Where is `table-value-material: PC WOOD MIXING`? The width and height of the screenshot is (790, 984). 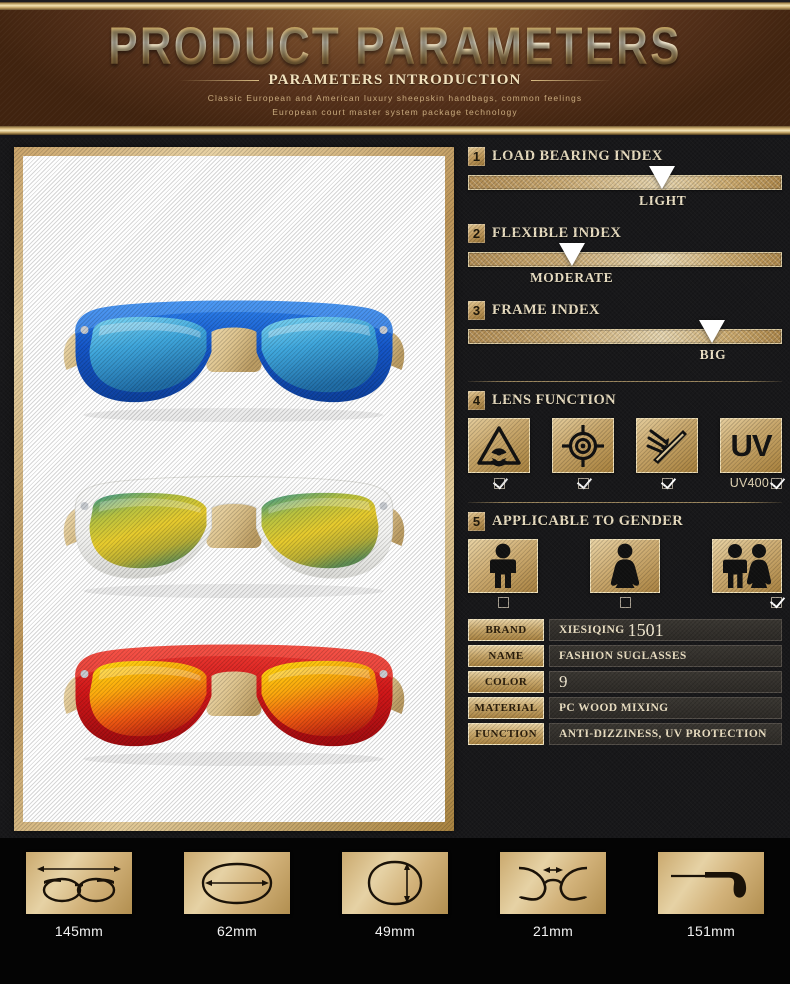 table-value-material: PC WOOD MIXING is located at coordinates (665, 708).